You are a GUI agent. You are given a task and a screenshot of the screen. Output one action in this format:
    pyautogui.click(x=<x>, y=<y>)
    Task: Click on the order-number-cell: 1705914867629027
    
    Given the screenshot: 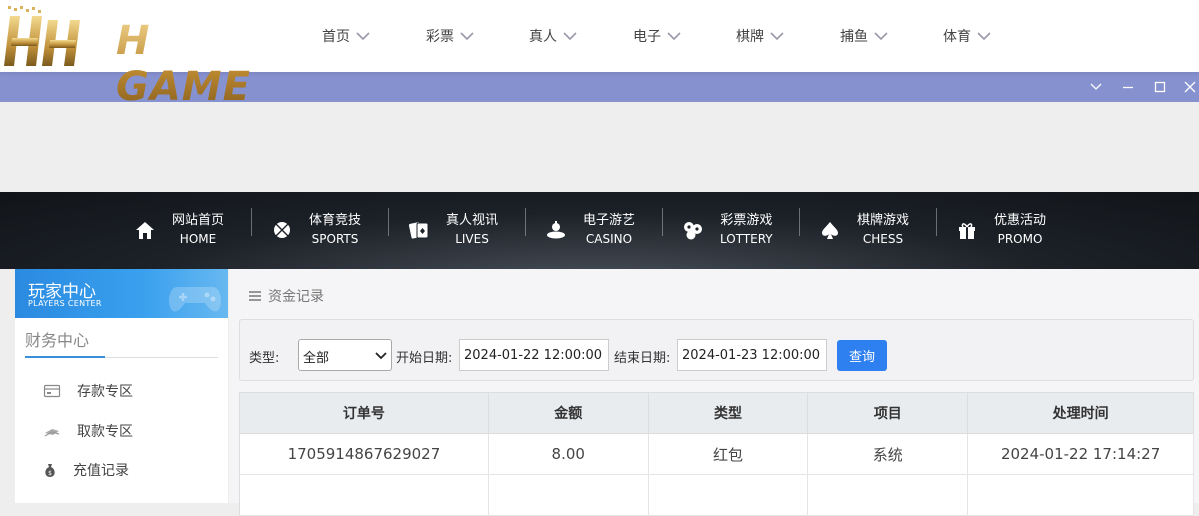 What is the action you would take?
    pyautogui.click(x=364, y=454)
    